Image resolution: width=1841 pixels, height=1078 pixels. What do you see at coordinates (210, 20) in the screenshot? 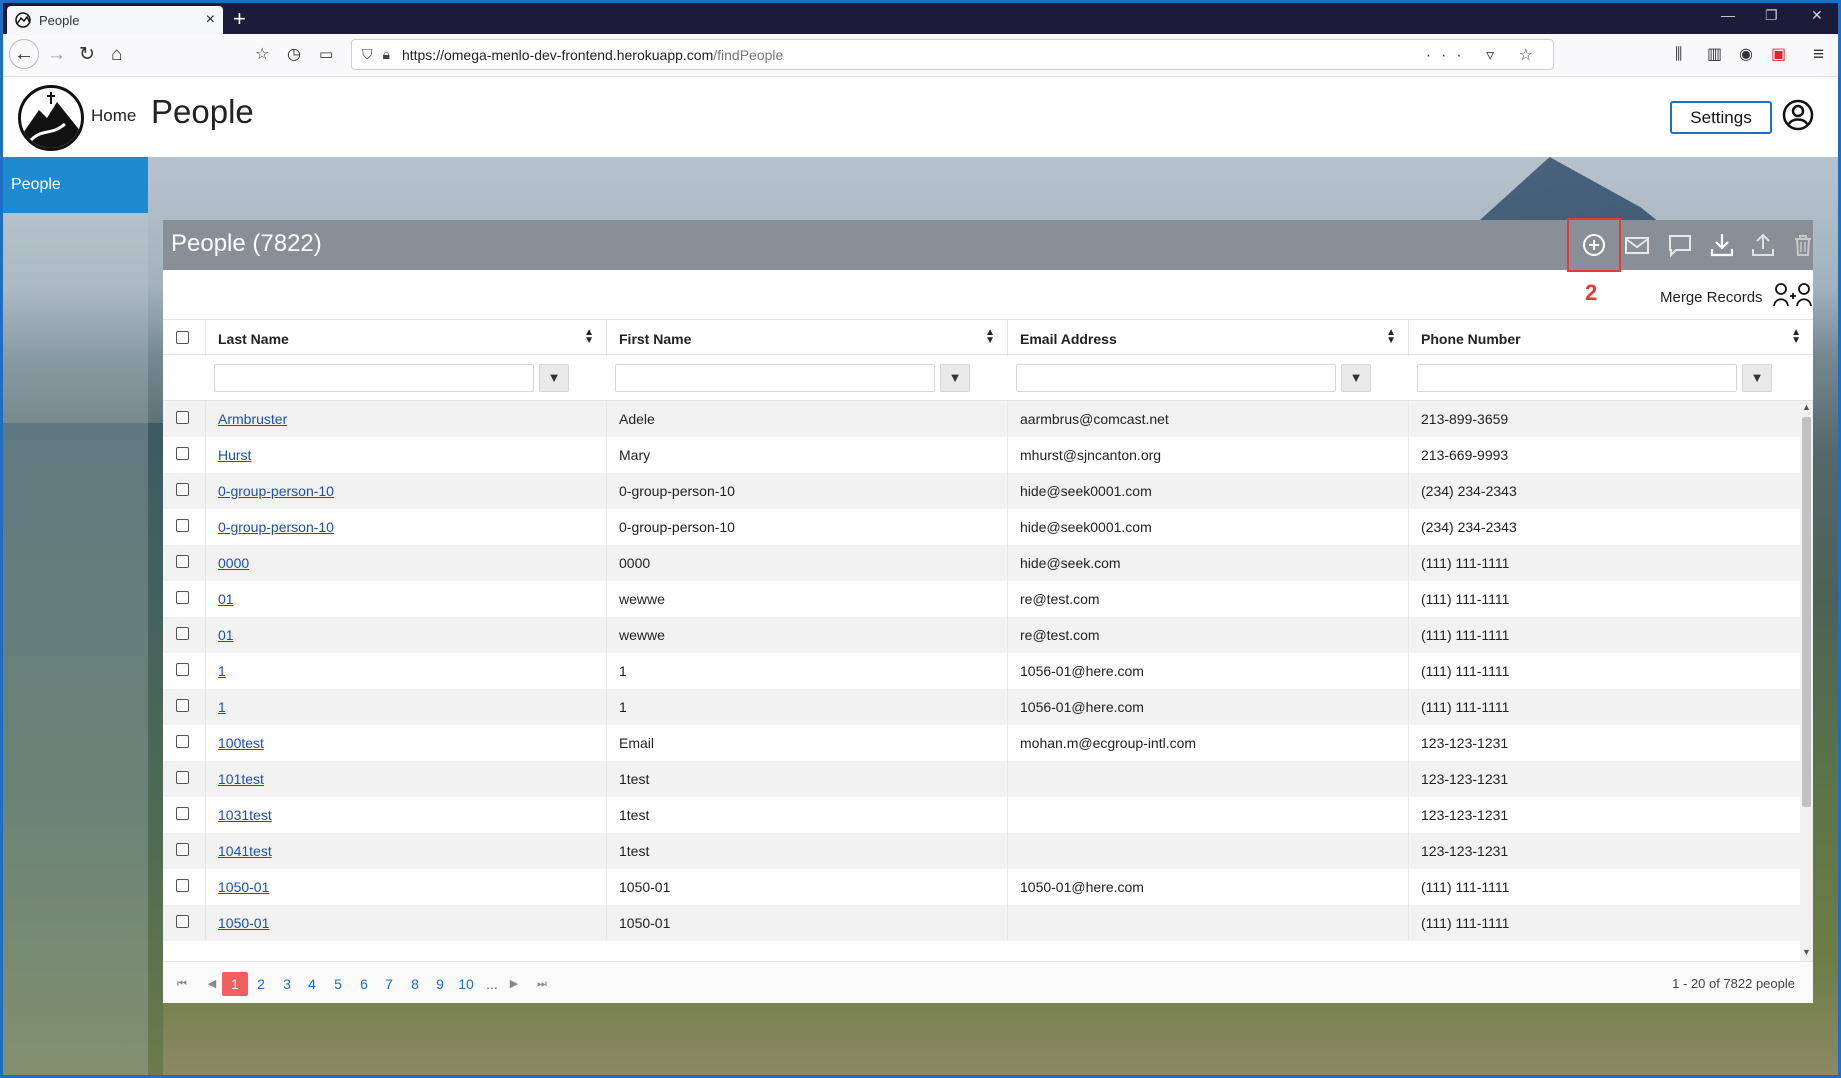
I see `tab-close-icon: ×` at bounding box center [210, 20].